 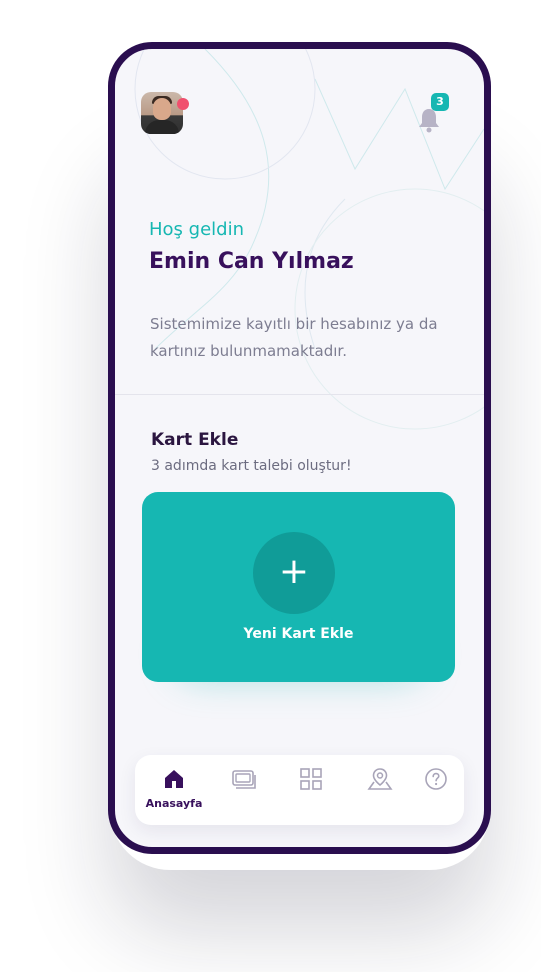 I want to click on grid-icon, so click(x=311, y=779).